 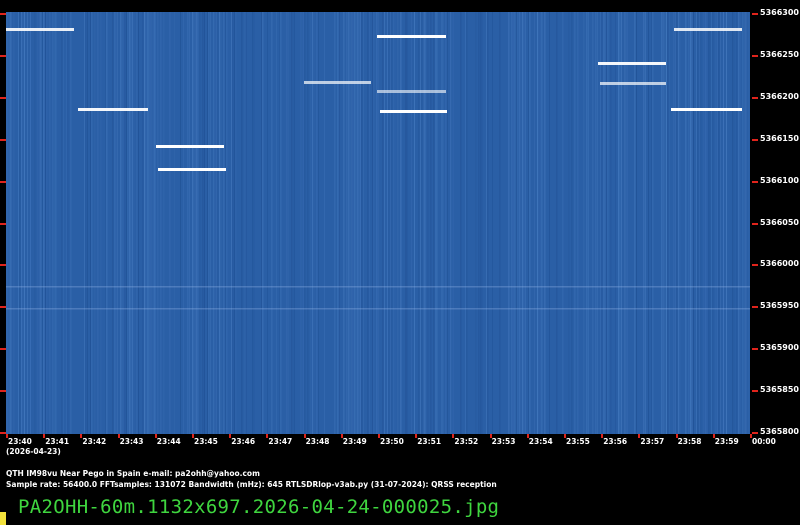 What do you see at coordinates (57, 441) in the screenshot?
I see `time-tick-label: 23:41` at bounding box center [57, 441].